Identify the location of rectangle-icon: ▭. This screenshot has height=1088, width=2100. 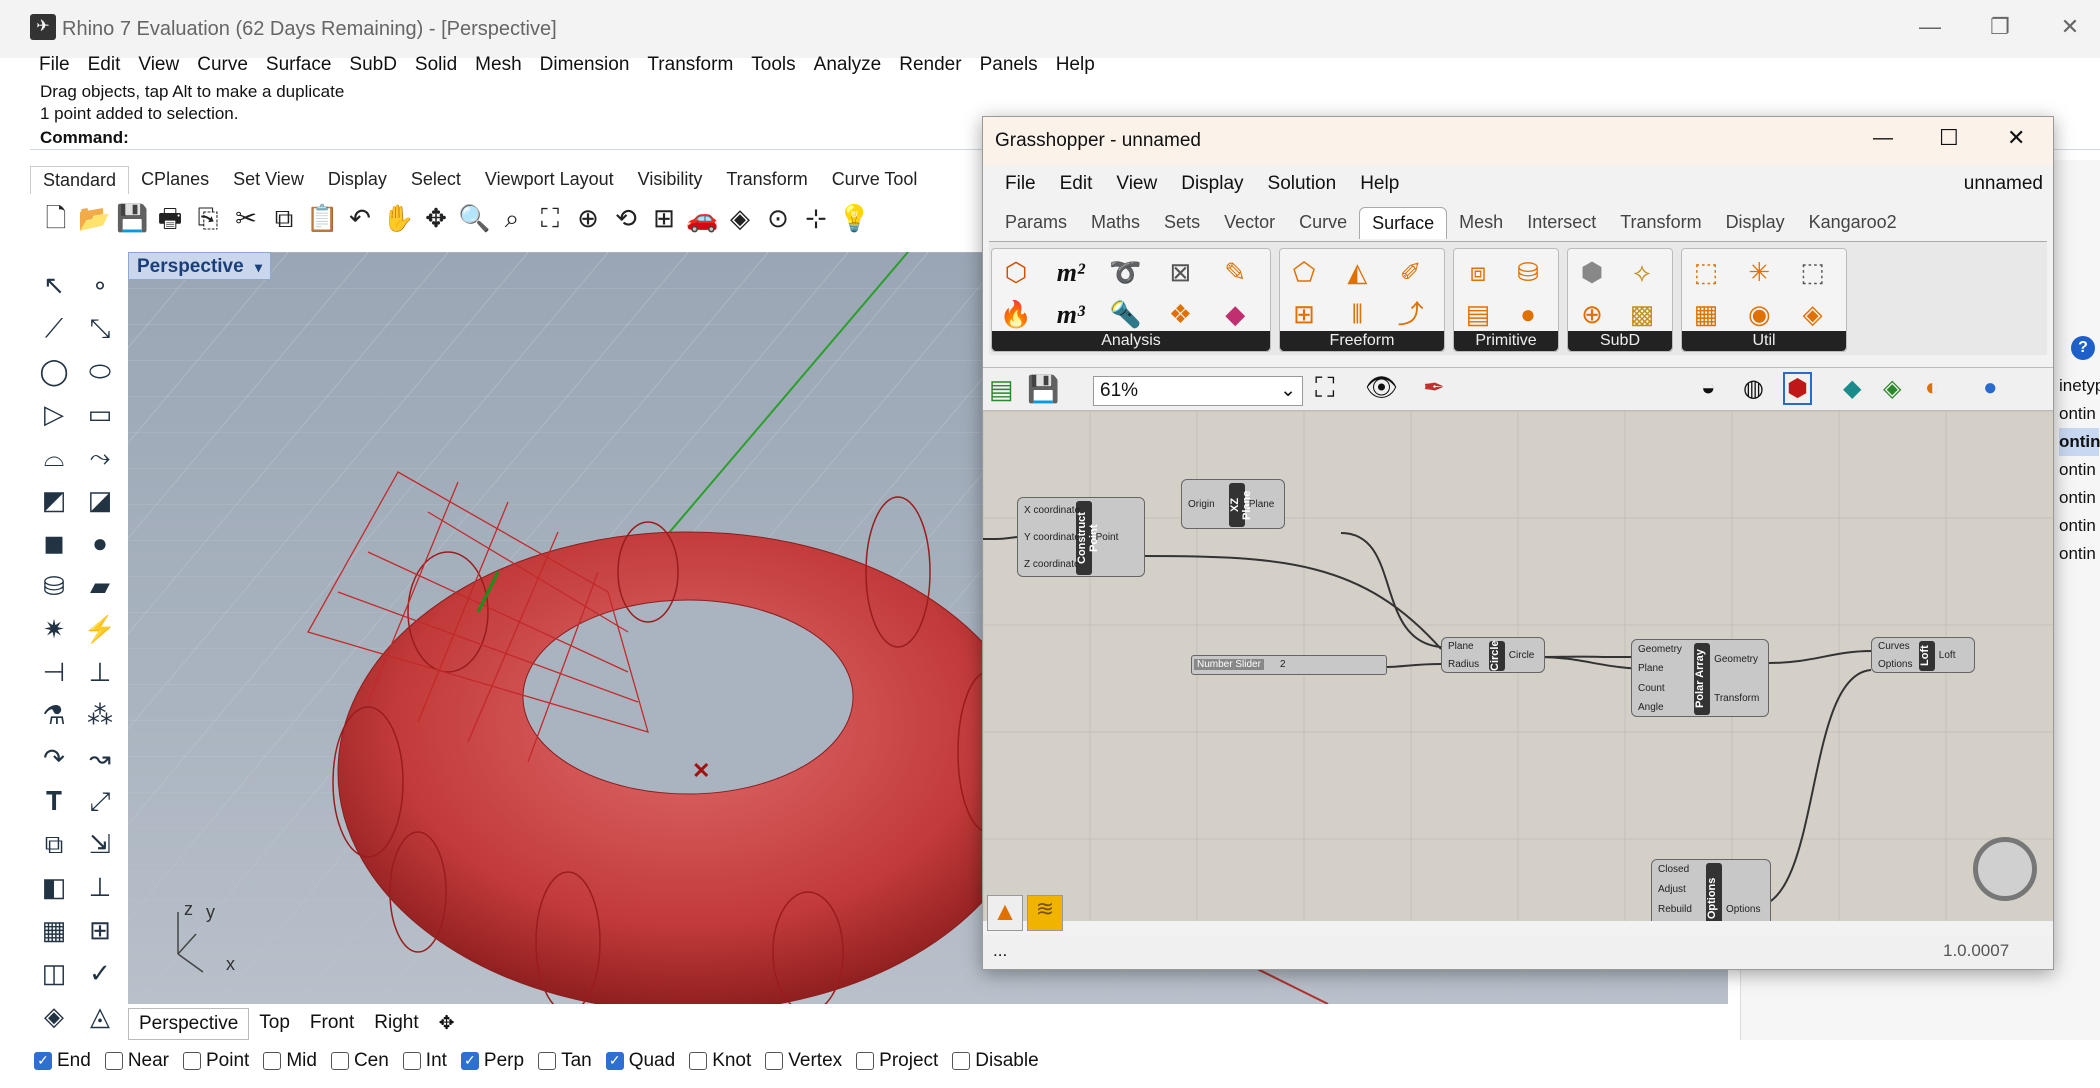
(100, 415).